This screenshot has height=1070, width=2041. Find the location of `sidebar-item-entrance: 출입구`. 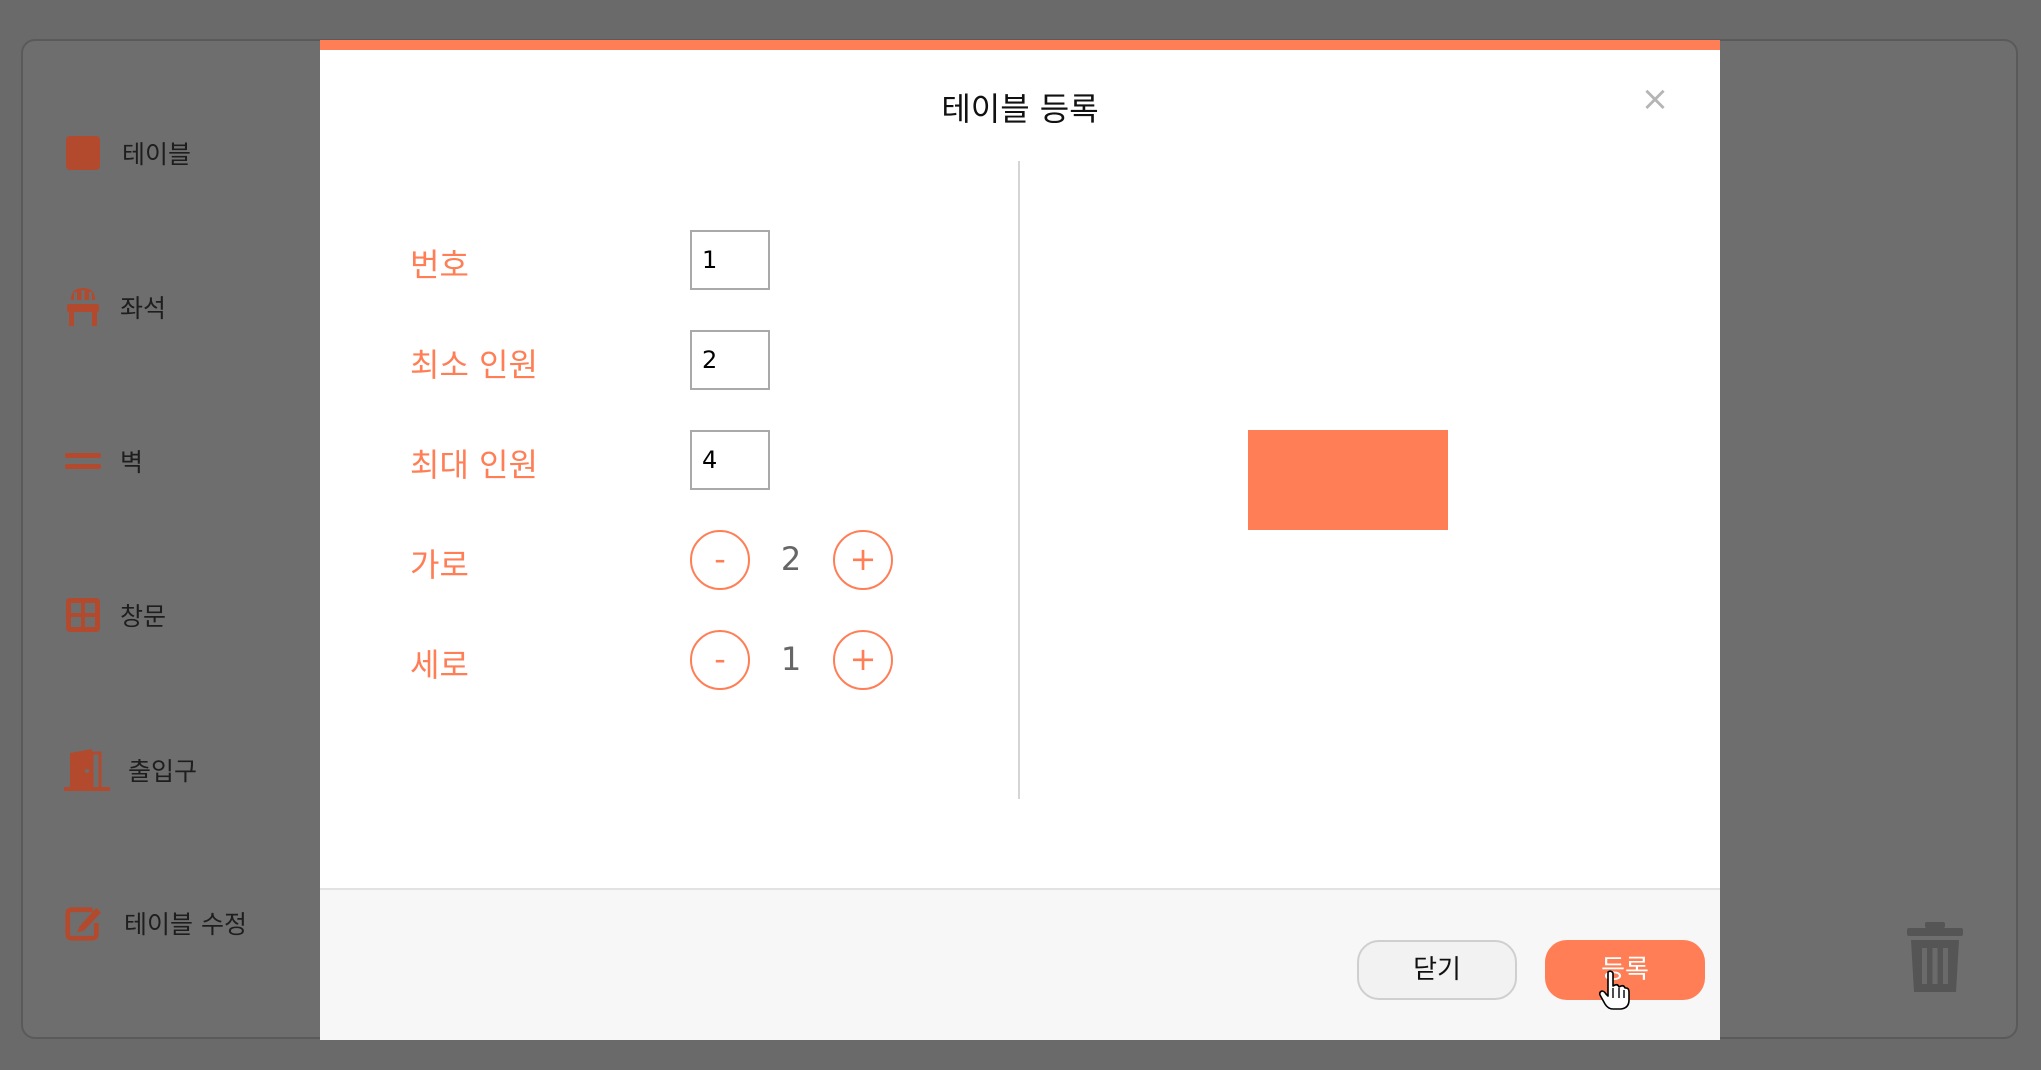

sidebar-item-entrance: 출입구 is located at coordinates (130, 770).